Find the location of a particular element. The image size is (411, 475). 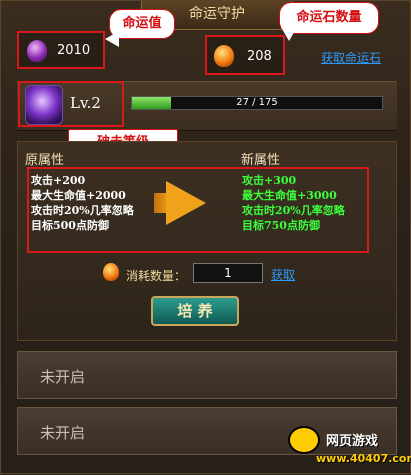

new-attribute-line: 目标750点防御 is located at coordinates (281, 225).